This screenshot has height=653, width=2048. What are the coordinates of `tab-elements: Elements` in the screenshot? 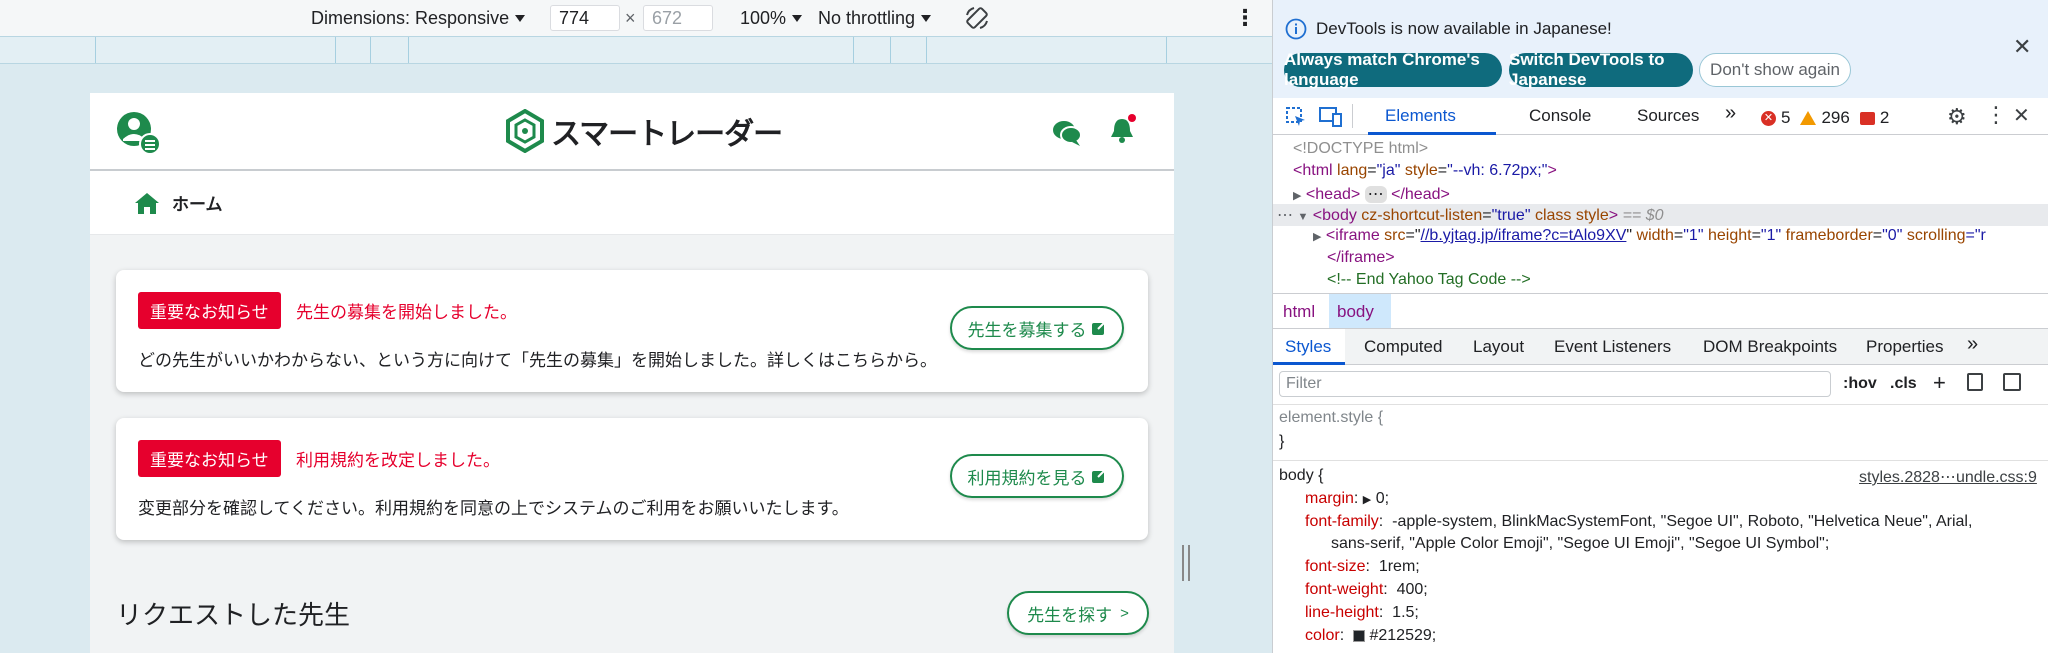 It's located at (1420, 116).